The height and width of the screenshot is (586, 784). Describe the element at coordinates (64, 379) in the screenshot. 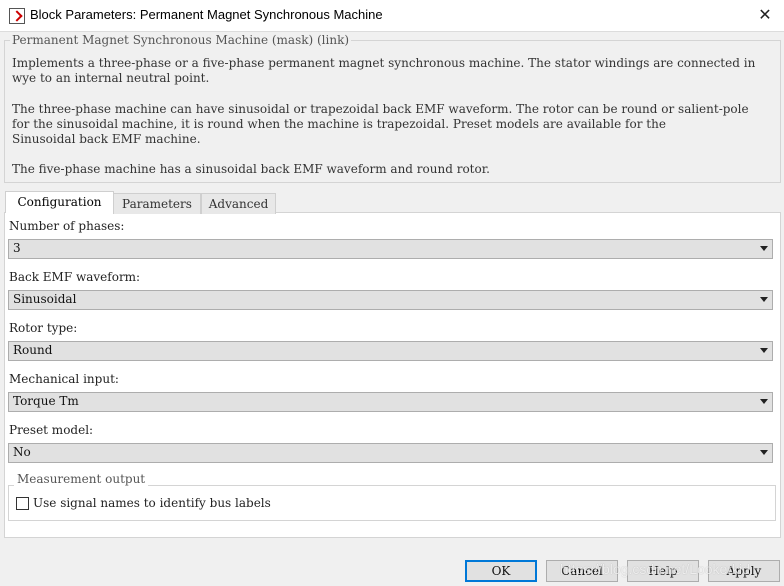

I see `mechanical-input-label: Mechanical input:` at that location.